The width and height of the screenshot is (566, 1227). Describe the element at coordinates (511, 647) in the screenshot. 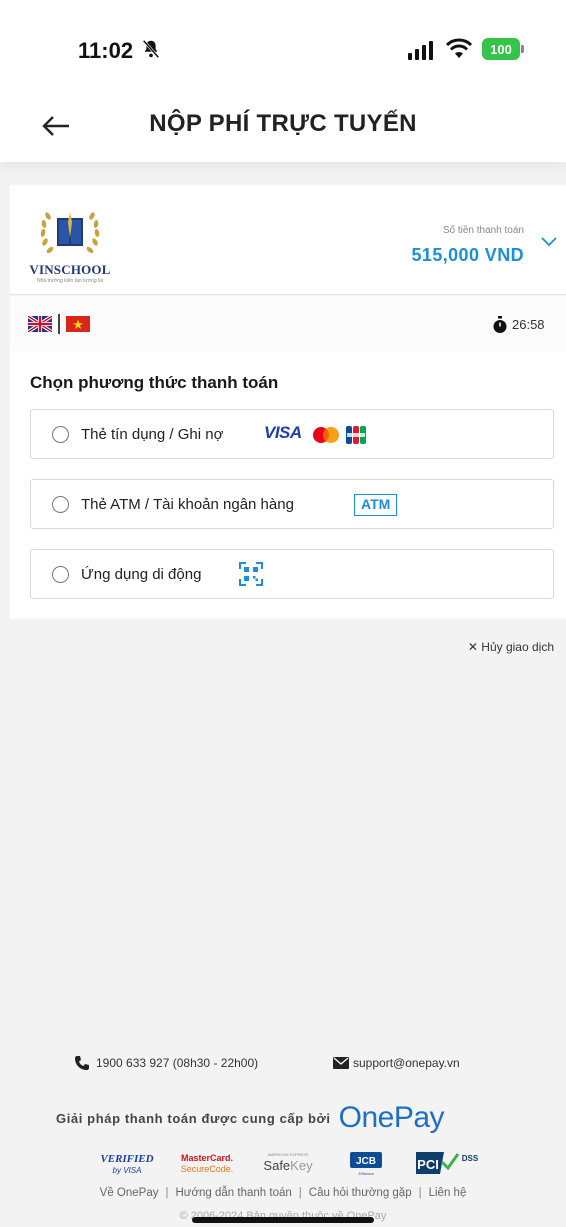

I see `cancel-transaction-link: ✕ Hủy giao dịch` at that location.